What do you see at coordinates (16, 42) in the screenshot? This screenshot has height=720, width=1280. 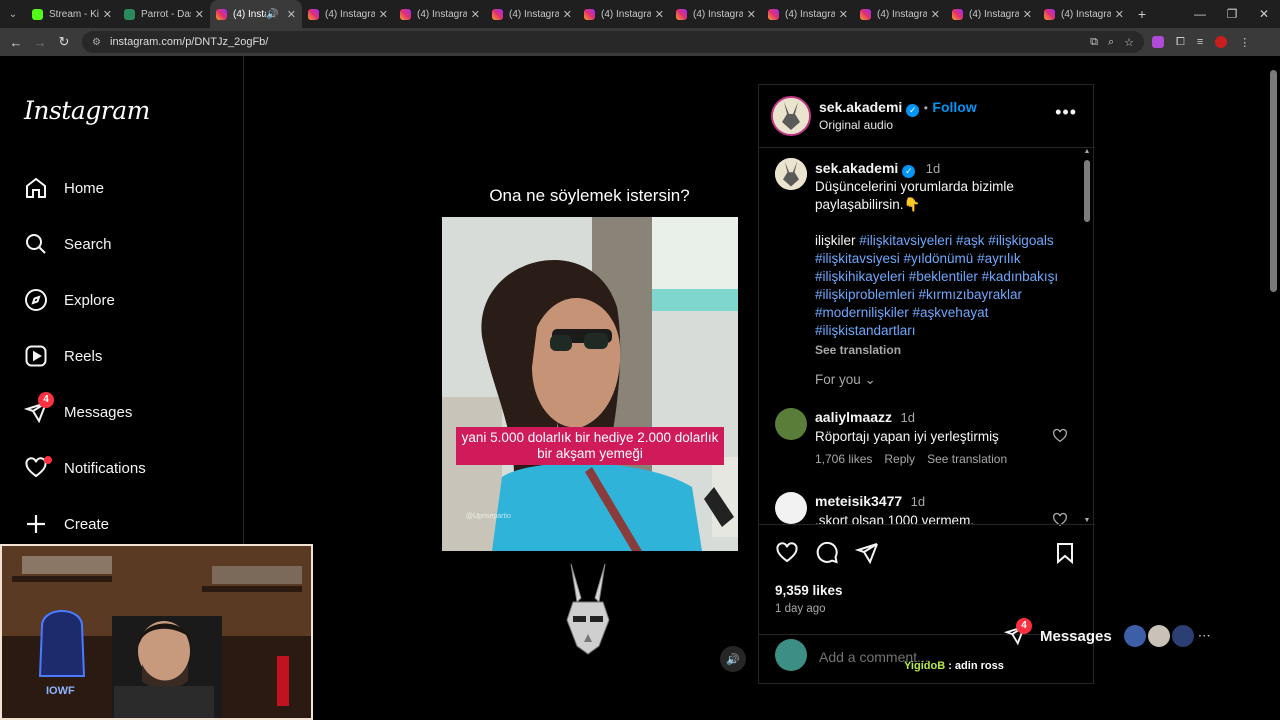 I see `back-icon: ←` at bounding box center [16, 42].